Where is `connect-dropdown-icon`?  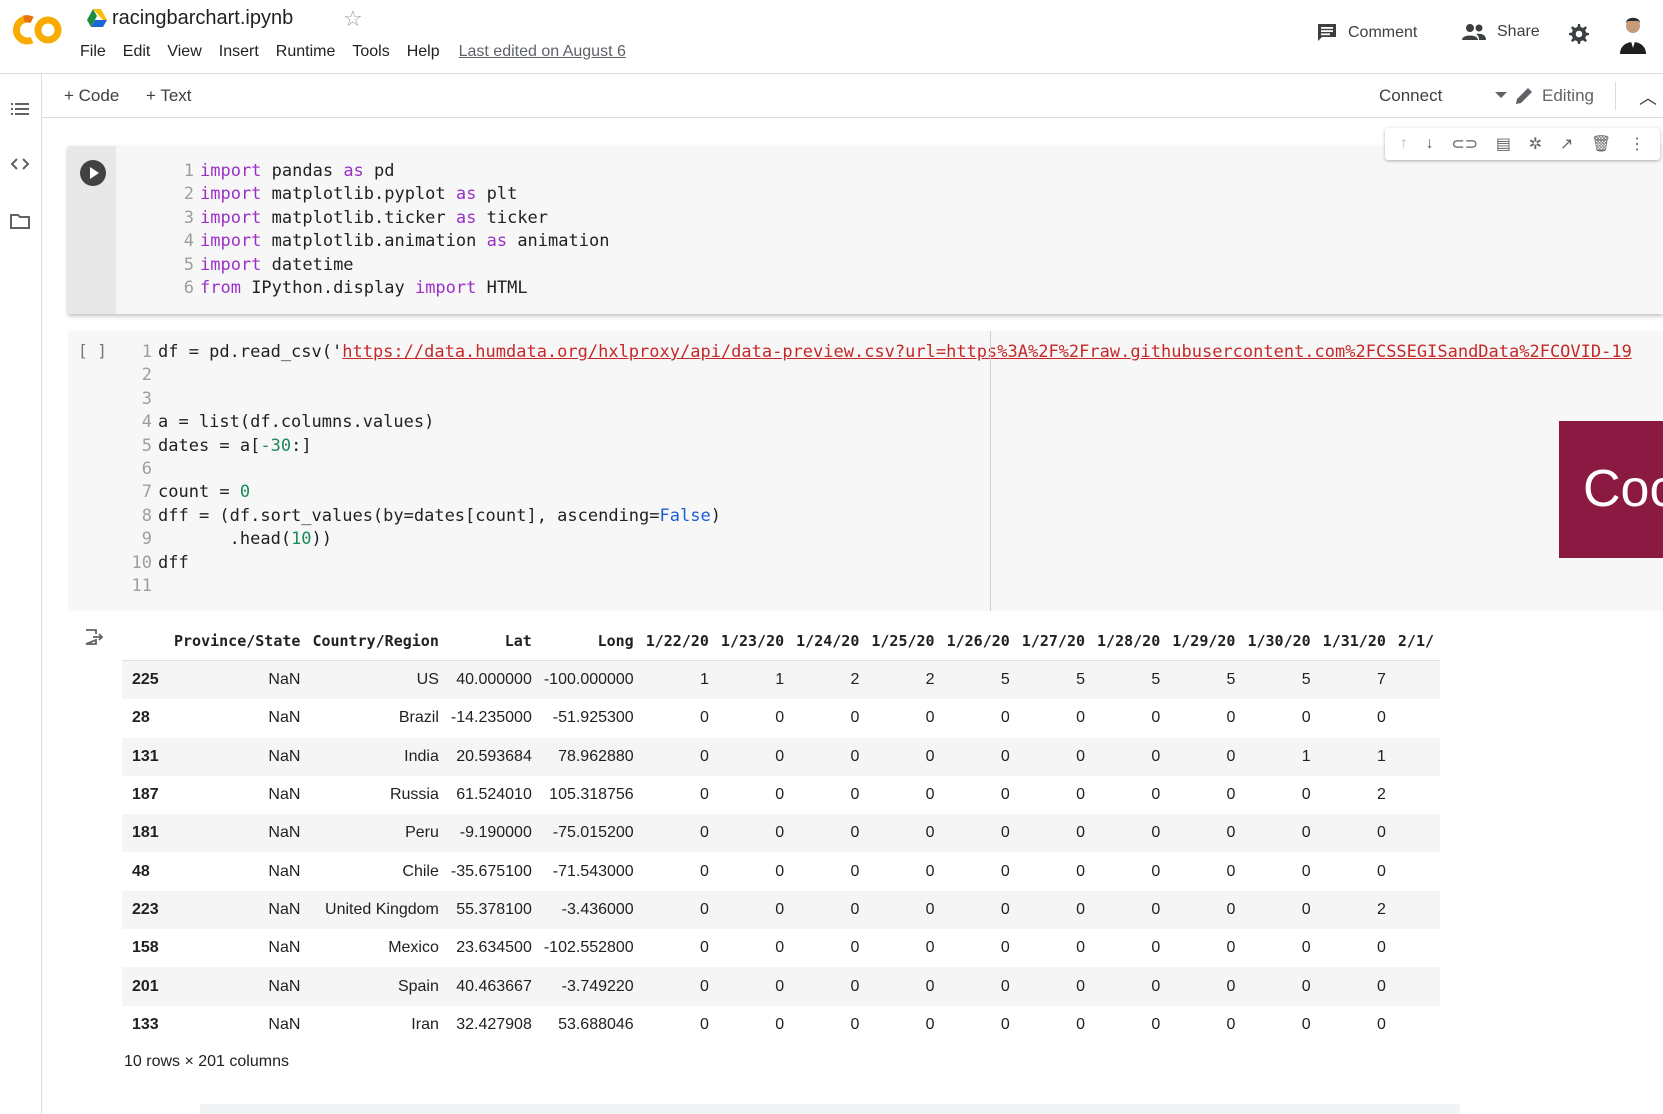 connect-dropdown-icon is located at coordinates (1501, 95).